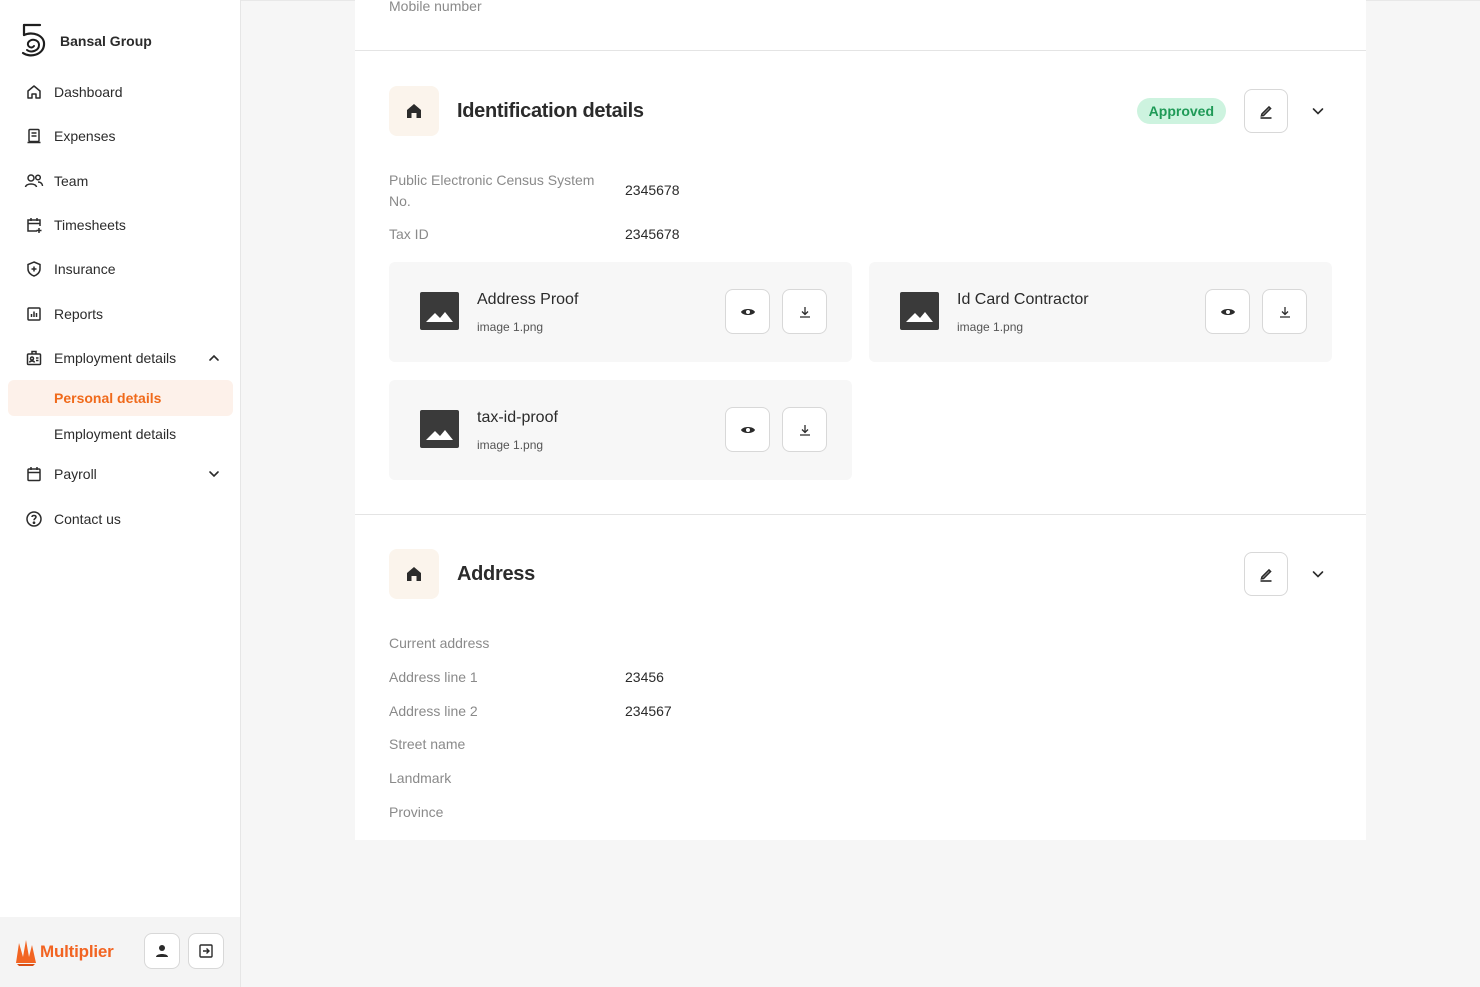  I want to click on identification-title: Identification details, so click(550, 110).